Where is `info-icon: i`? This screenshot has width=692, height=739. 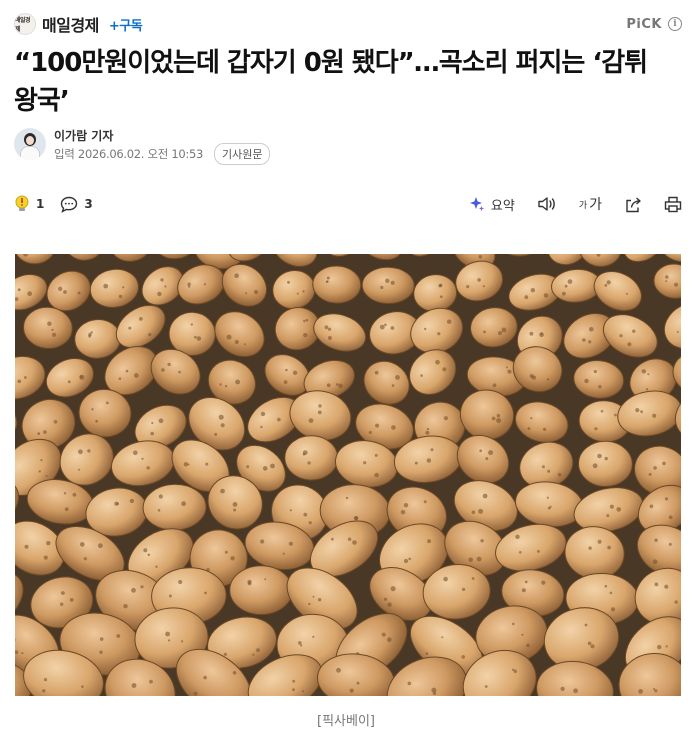
info-icon: i is located at coordinates (675, 24).